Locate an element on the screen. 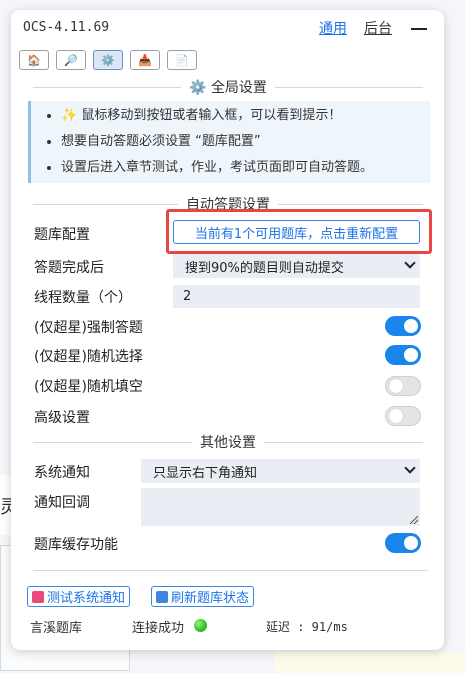 This screenshot has width=465, height=673. notify-label: 系统通知 is located at coordinates (62, 473).